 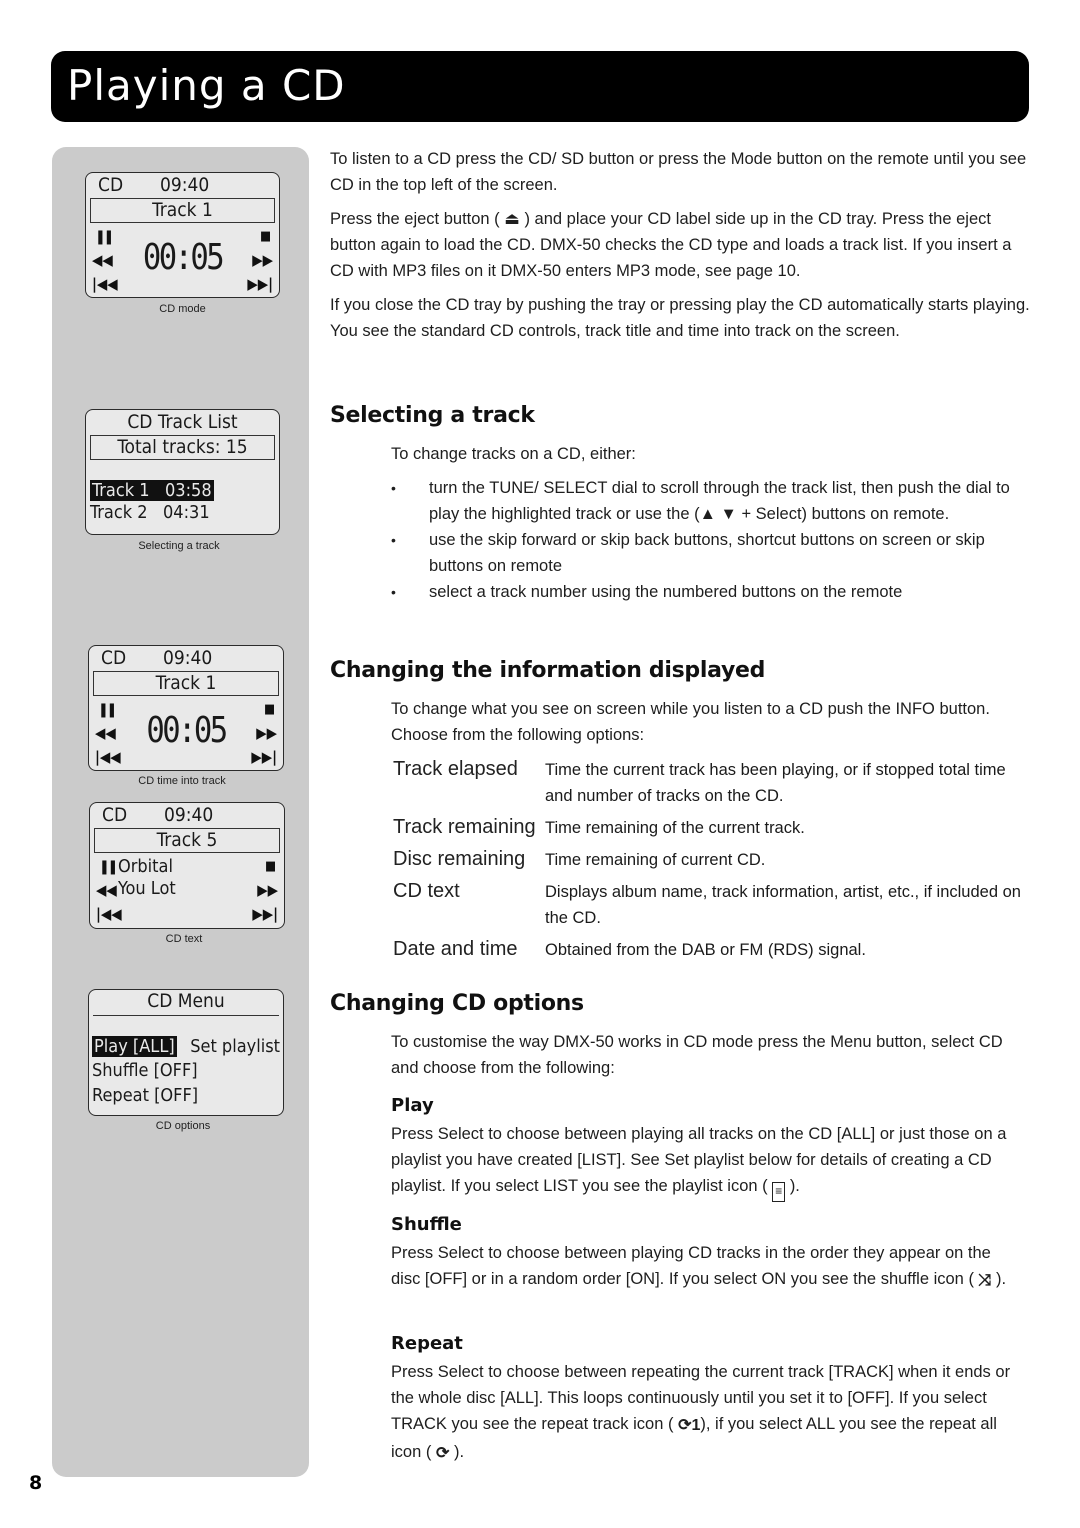 What do you see at coordinates (106, 890) in the screenshot?
I see `rewind-icon: ◀◀` at bounding box center [106, 890].